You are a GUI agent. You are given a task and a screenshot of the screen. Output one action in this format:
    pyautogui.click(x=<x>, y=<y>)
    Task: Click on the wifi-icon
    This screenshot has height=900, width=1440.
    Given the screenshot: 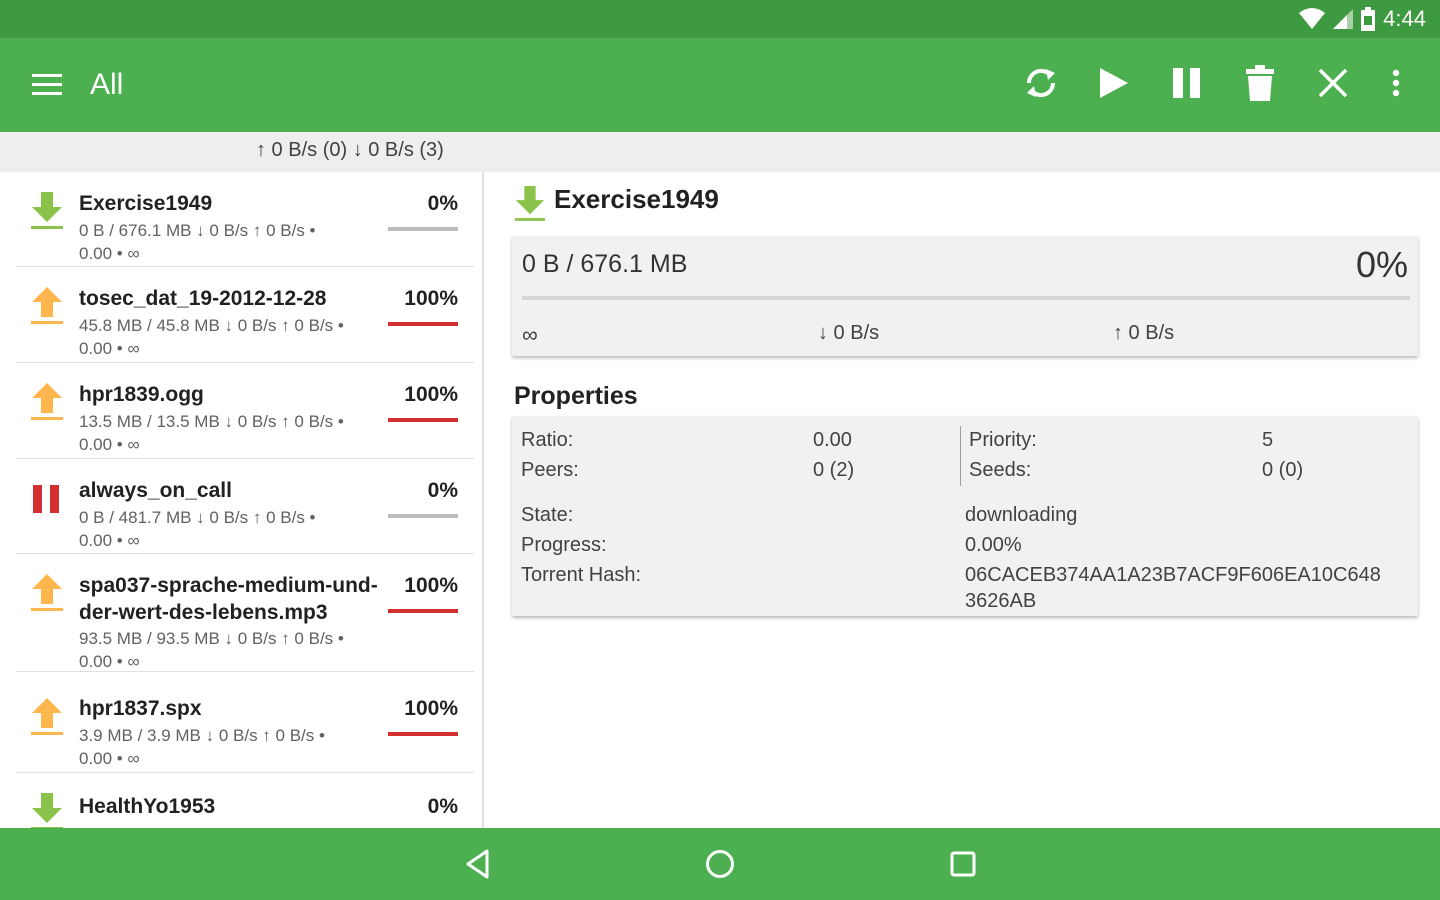 What is the action you would take?
    pyautogui.click(x=1312, y=19)
    